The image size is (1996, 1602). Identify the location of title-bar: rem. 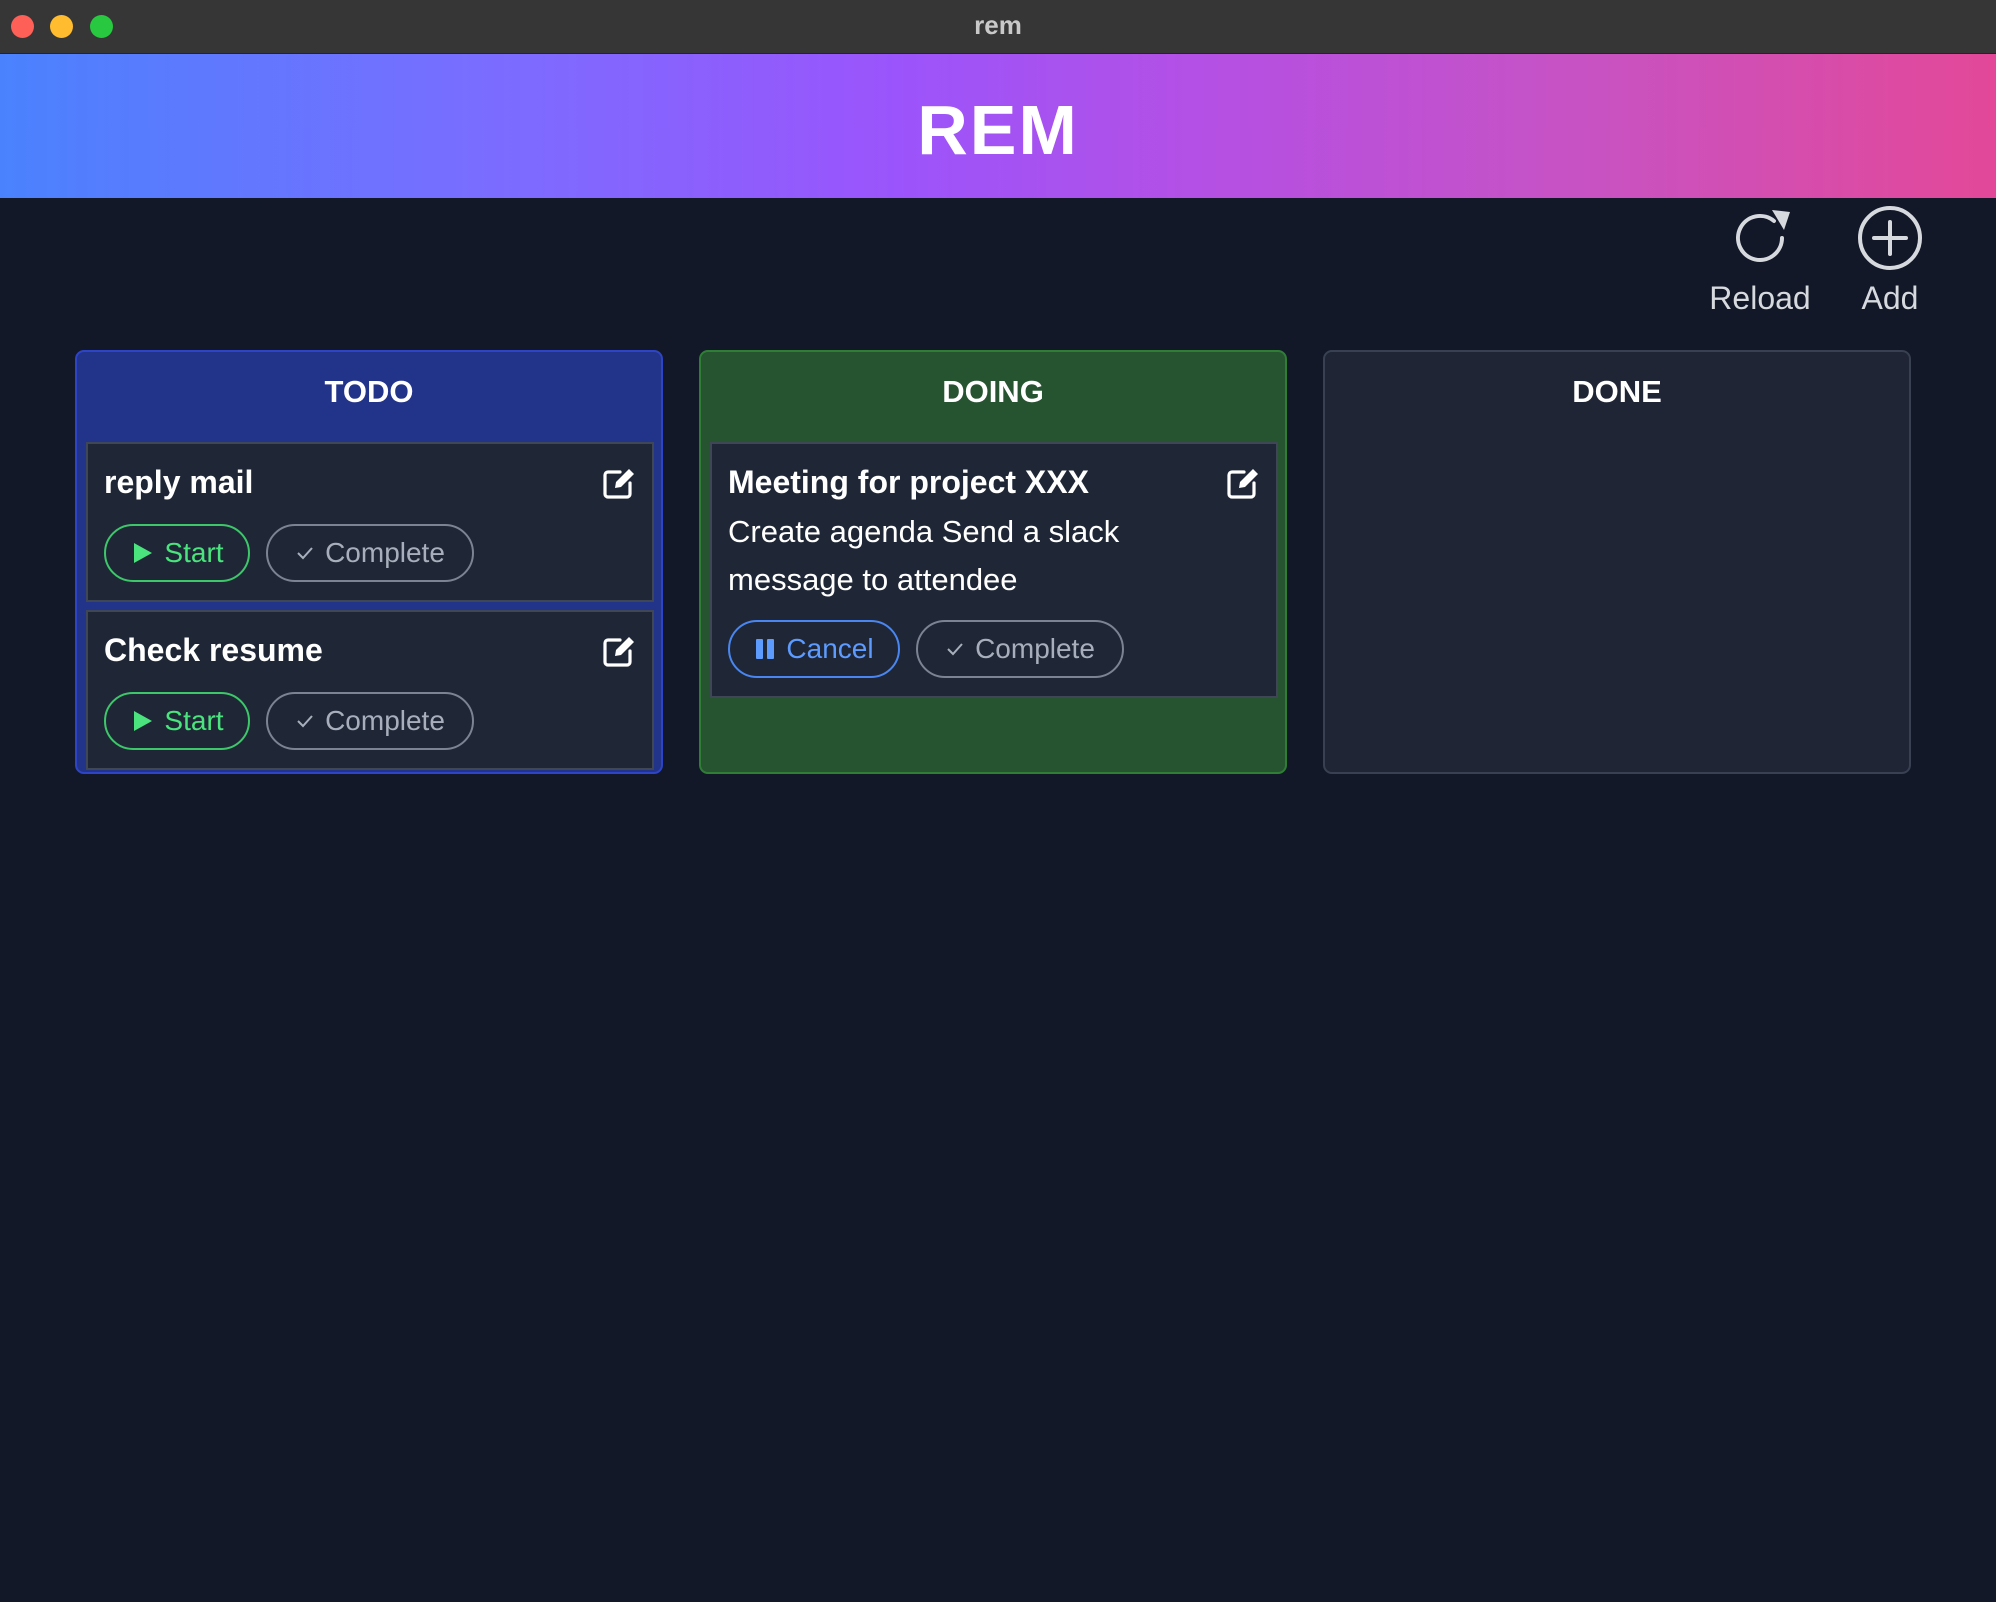
(998, 27).